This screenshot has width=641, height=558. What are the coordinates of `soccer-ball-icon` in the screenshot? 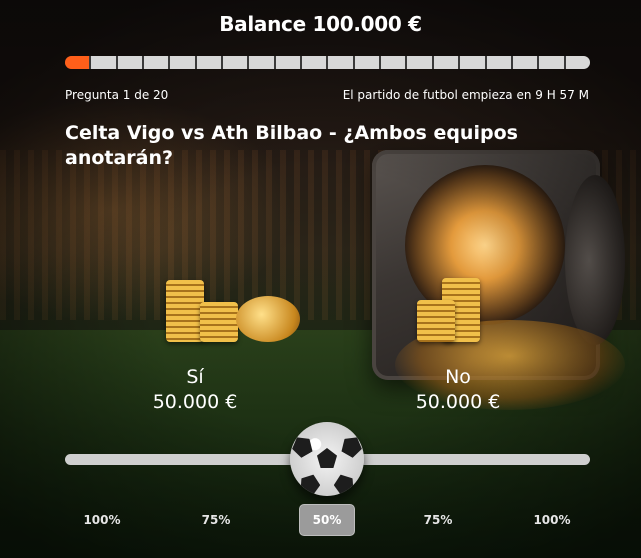 It's located at (327, 459).